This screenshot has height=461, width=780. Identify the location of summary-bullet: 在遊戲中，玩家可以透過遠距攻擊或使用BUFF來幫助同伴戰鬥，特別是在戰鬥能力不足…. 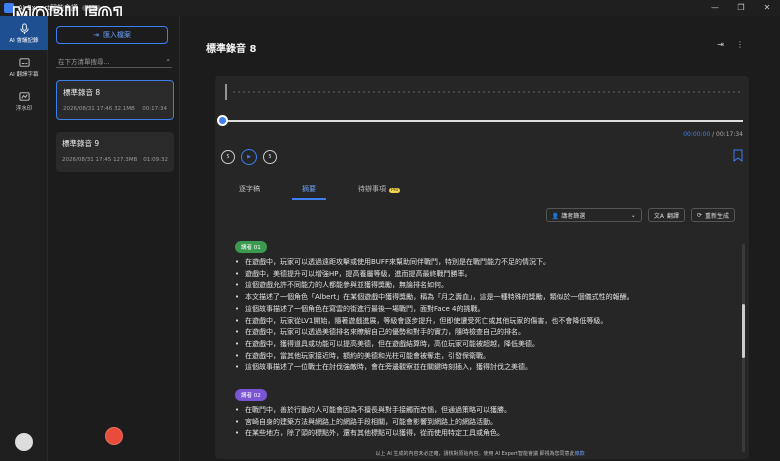
(485, 263).